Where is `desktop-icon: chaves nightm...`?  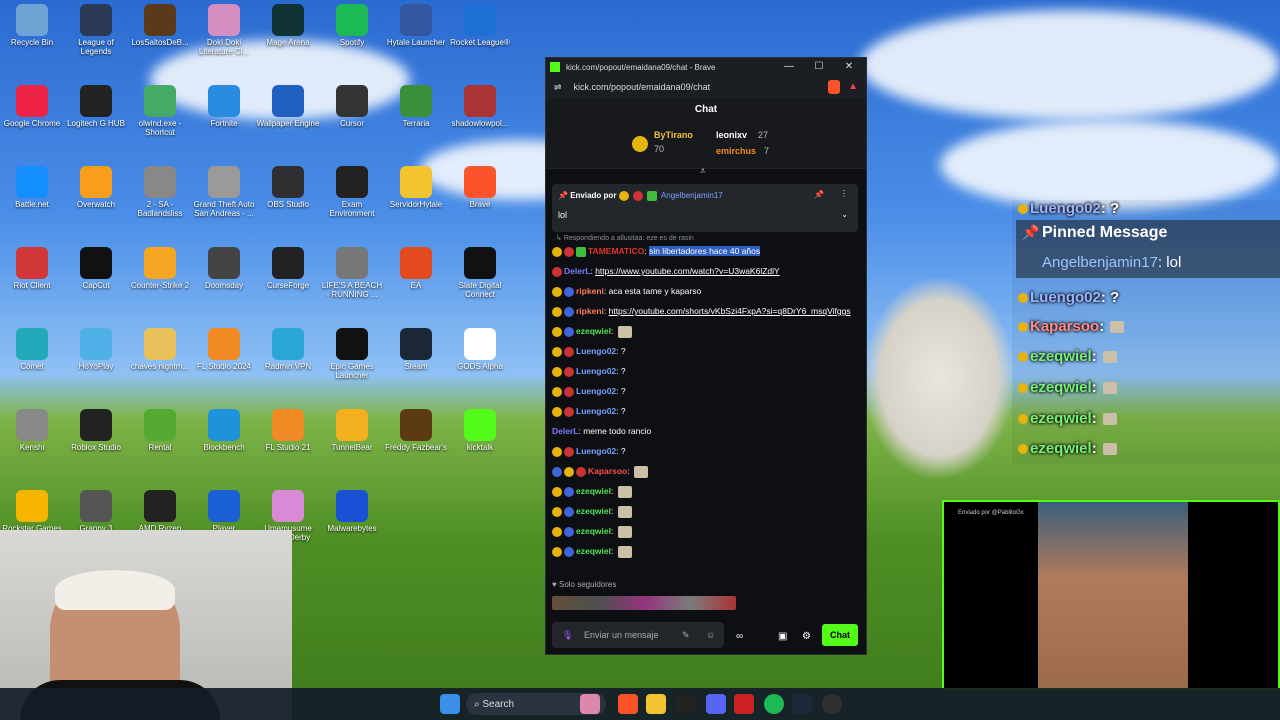
desktop-icon: chaves nightm... is located at coordinates (160, 349).